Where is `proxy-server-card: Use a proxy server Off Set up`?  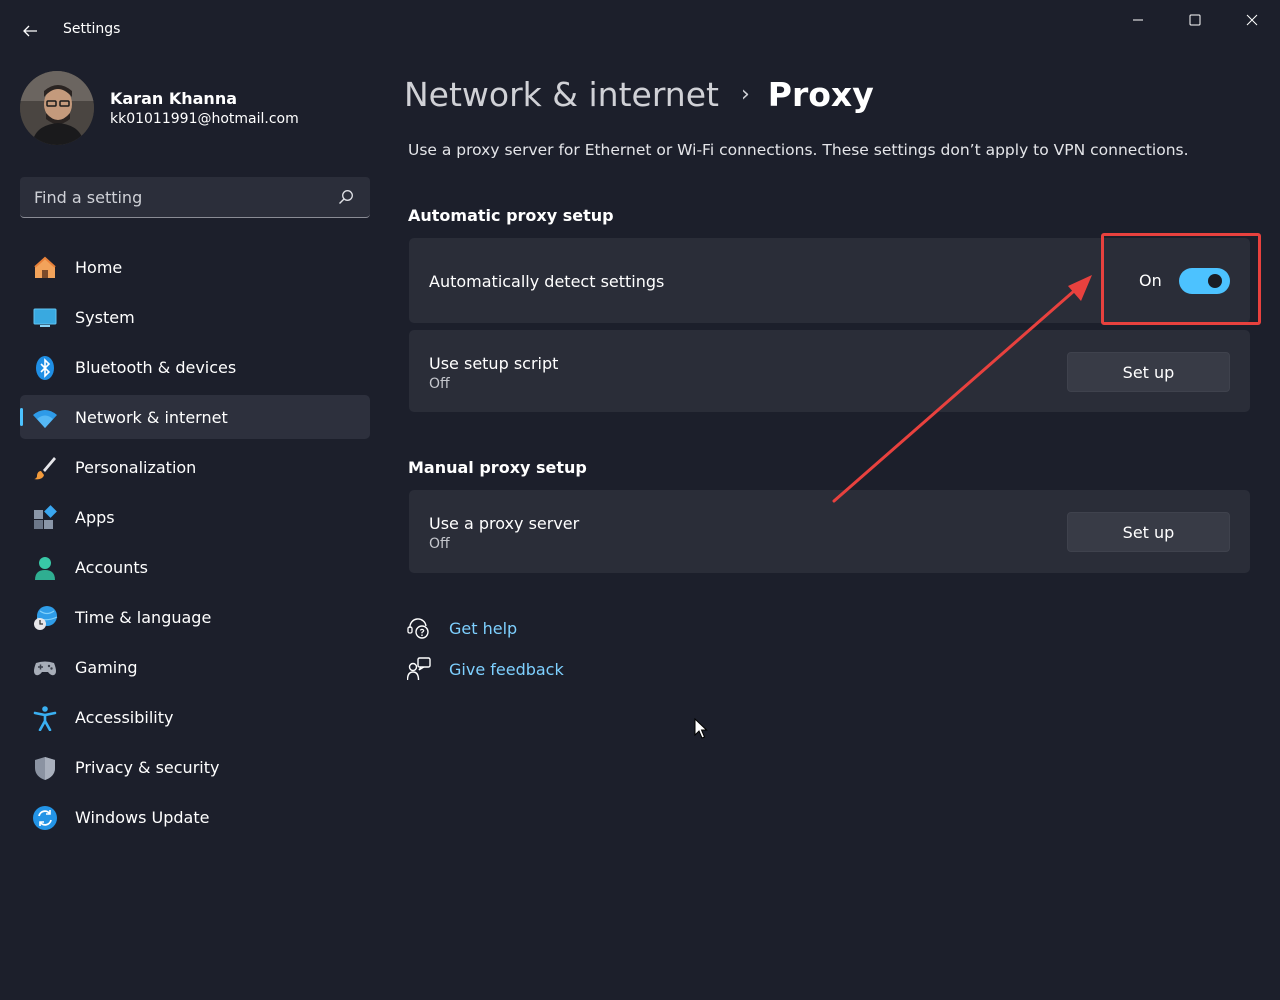
proxy-server-card: Use a proxy server Off Set up is located at coordinates (829, 531).